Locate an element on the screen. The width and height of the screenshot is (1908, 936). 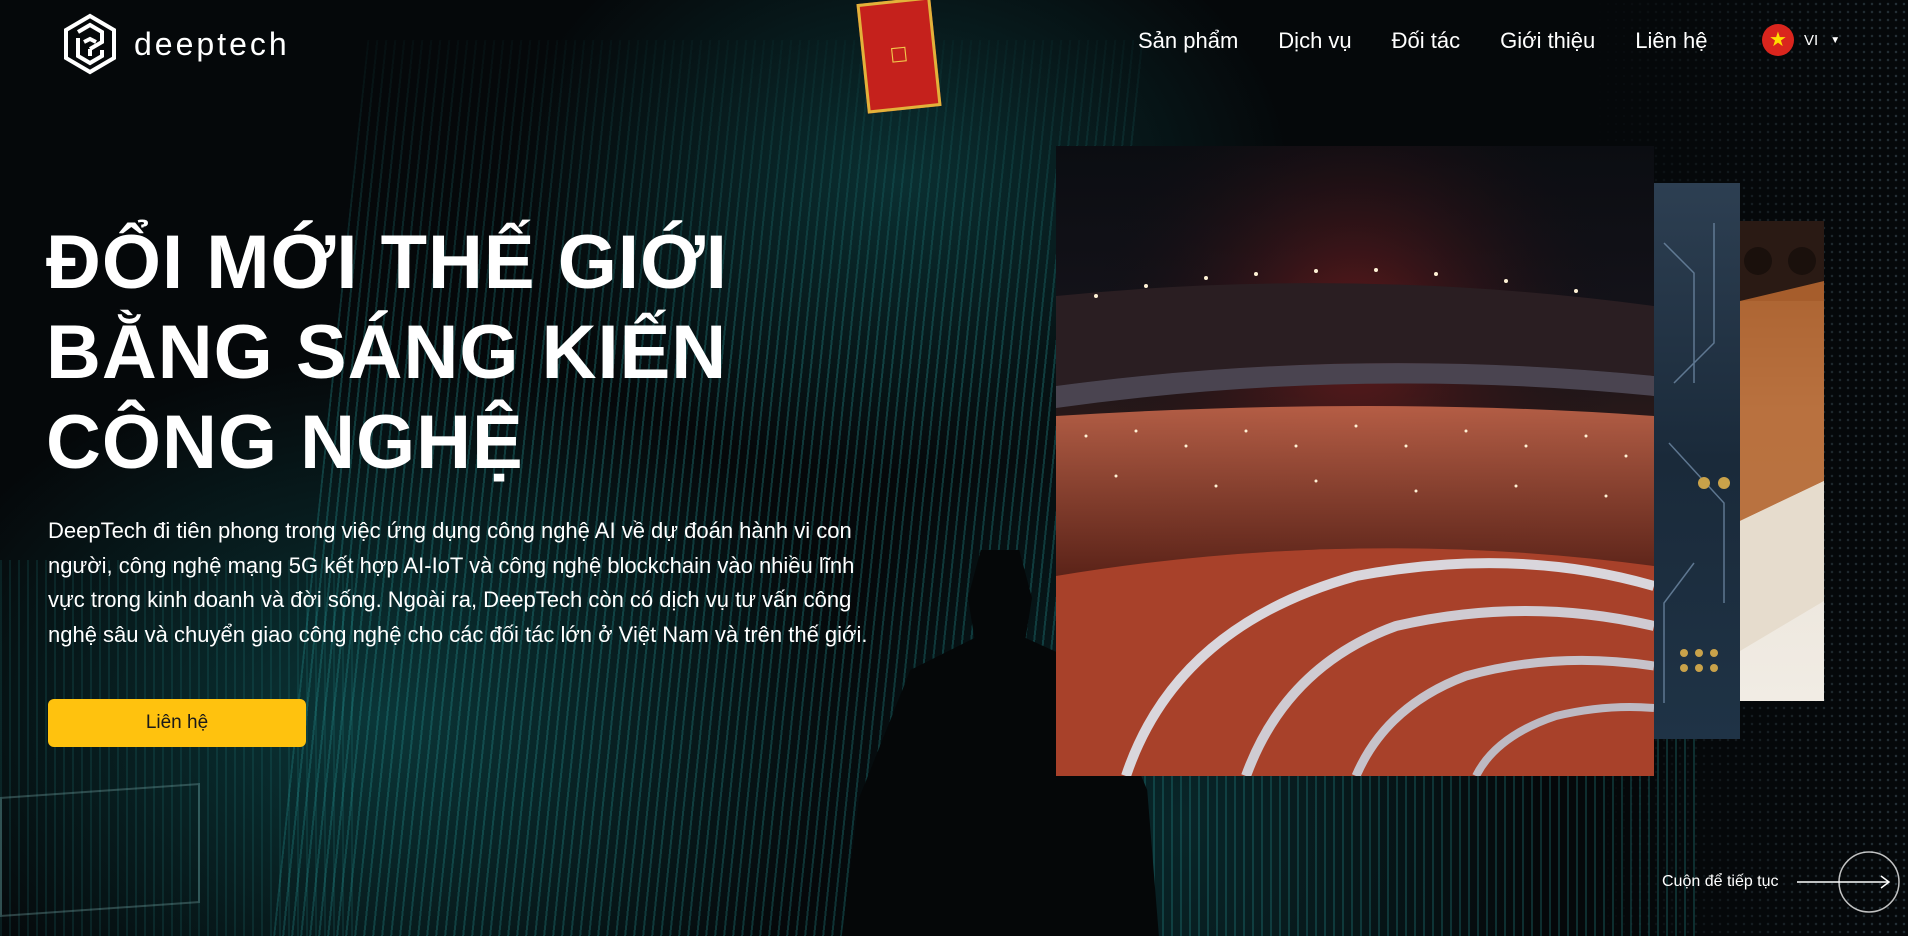
hero-title-line: CÔNG NGHỆ is located at coordinates (285, 442).